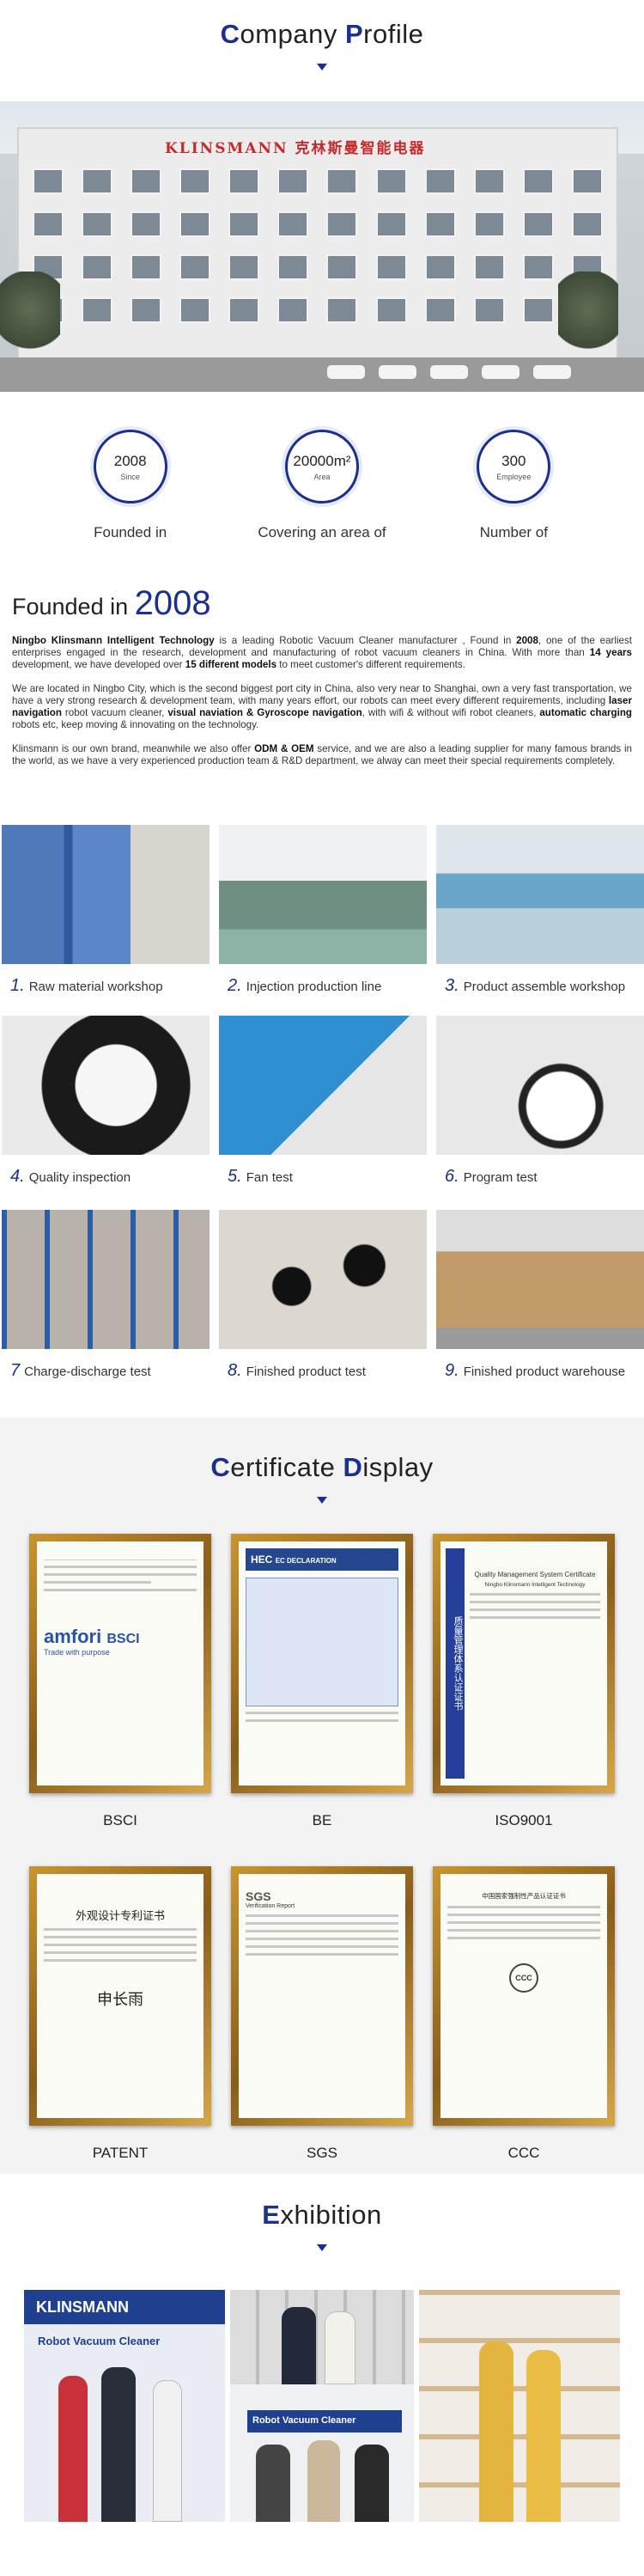 This screenshot has width=644, height=2576. What do you see at coordinates (130, 532) in the screenshot?
I see `stat-caption: Founded in` at bounding box center [130, 532].